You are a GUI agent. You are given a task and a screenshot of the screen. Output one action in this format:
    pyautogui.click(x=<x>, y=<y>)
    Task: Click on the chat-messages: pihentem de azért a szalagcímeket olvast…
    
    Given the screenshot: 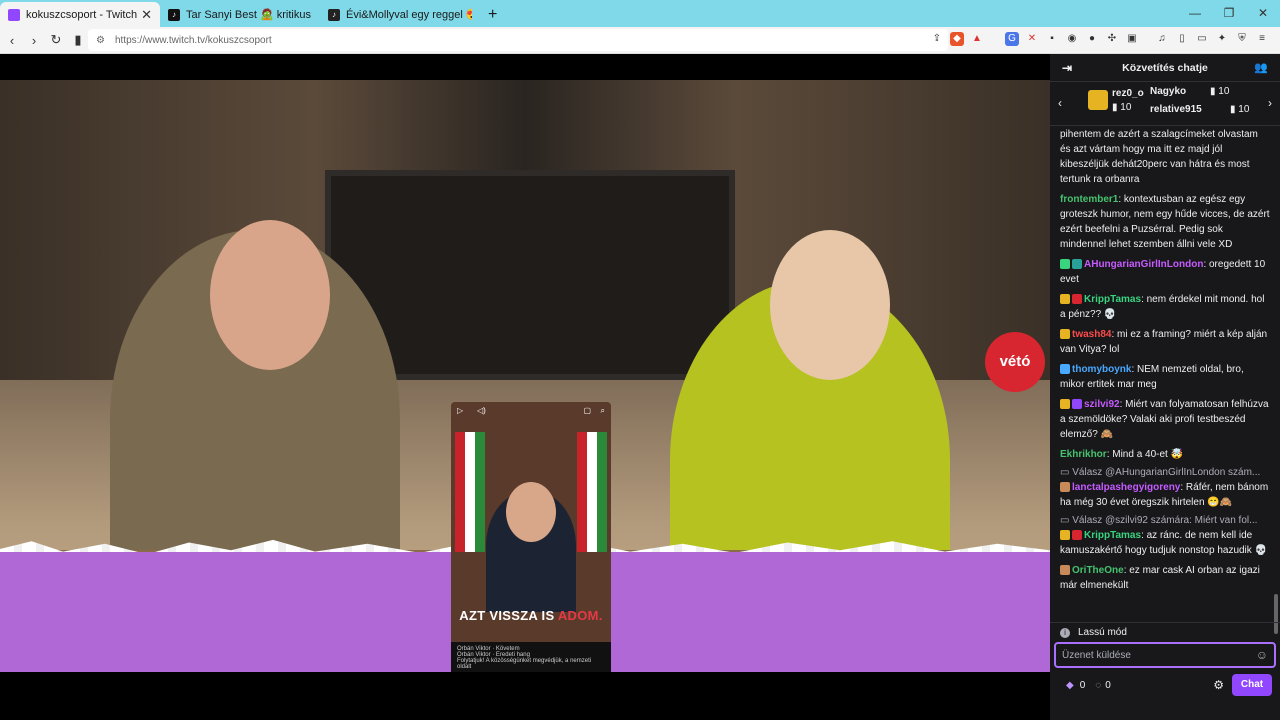 What is the action you would take?
    pyautogui.click(x=1165, y=372)
    